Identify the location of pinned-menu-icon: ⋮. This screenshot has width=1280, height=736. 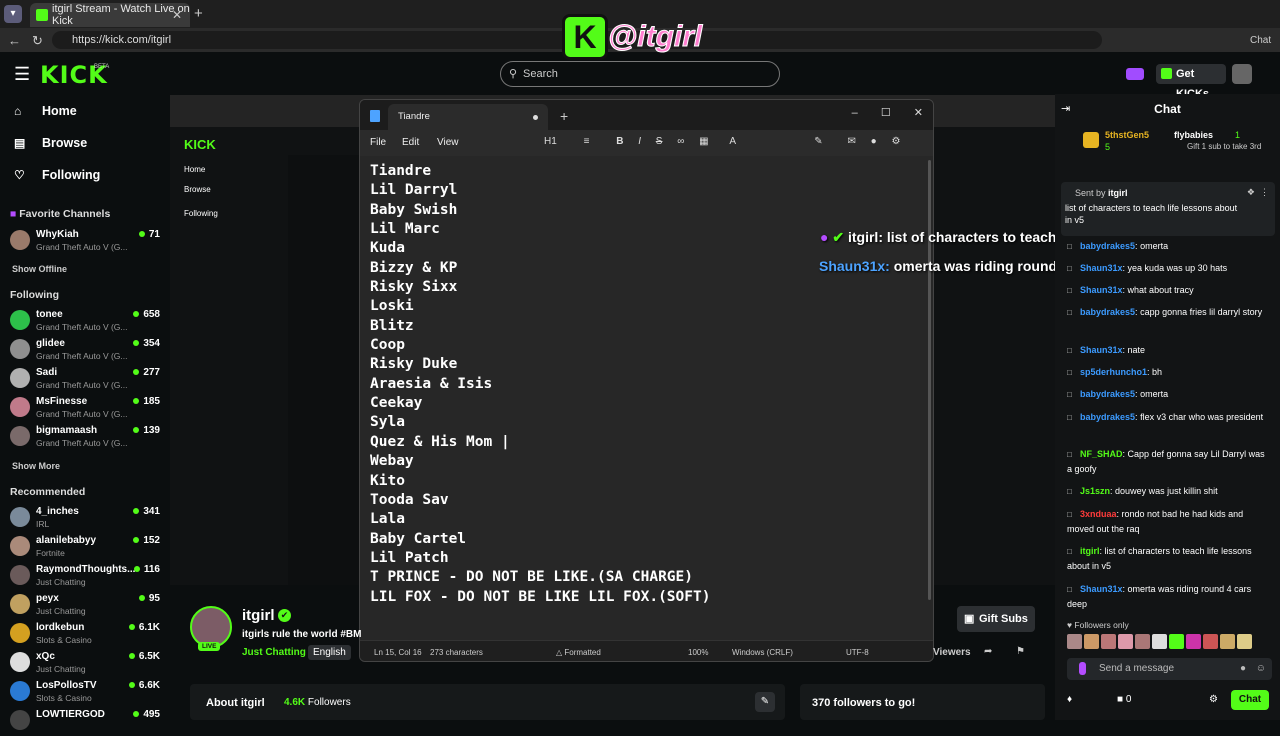
(1264, 192).